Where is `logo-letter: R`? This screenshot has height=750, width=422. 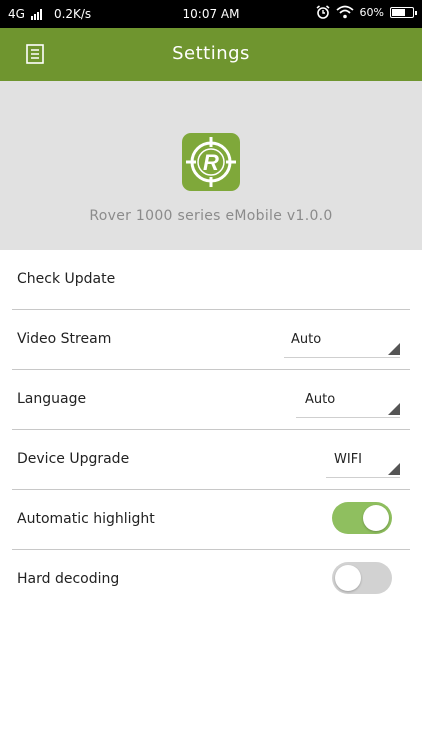 logo-letter: R is located at coordinates (211, 162).